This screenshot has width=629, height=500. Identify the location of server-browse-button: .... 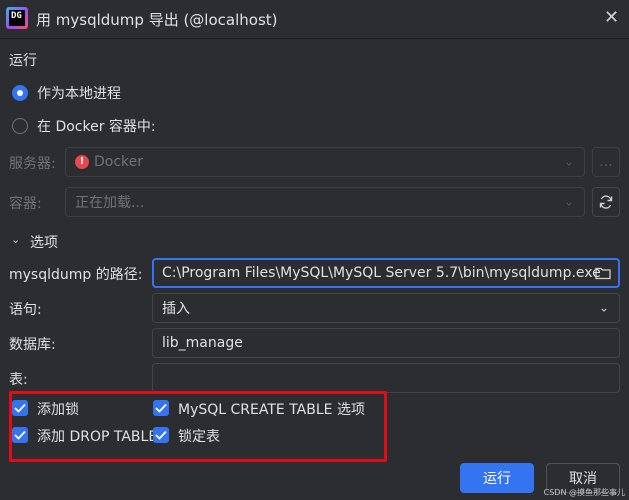
(606, 162).